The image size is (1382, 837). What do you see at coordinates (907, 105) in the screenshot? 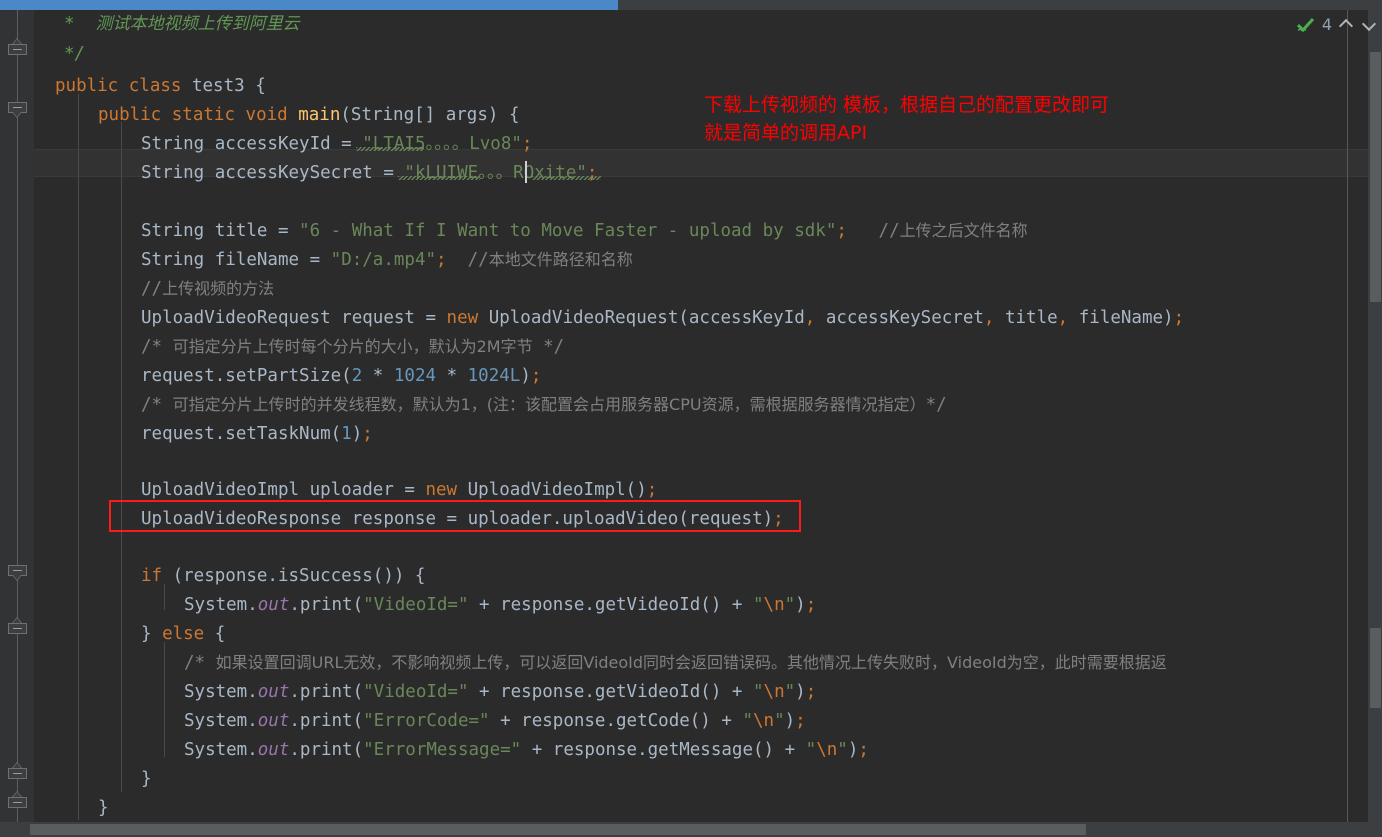
I see `annotation-note-line-1: 下载上传视频的 模板，根据自己的配置更改即可` at bounding box center [907, 105].